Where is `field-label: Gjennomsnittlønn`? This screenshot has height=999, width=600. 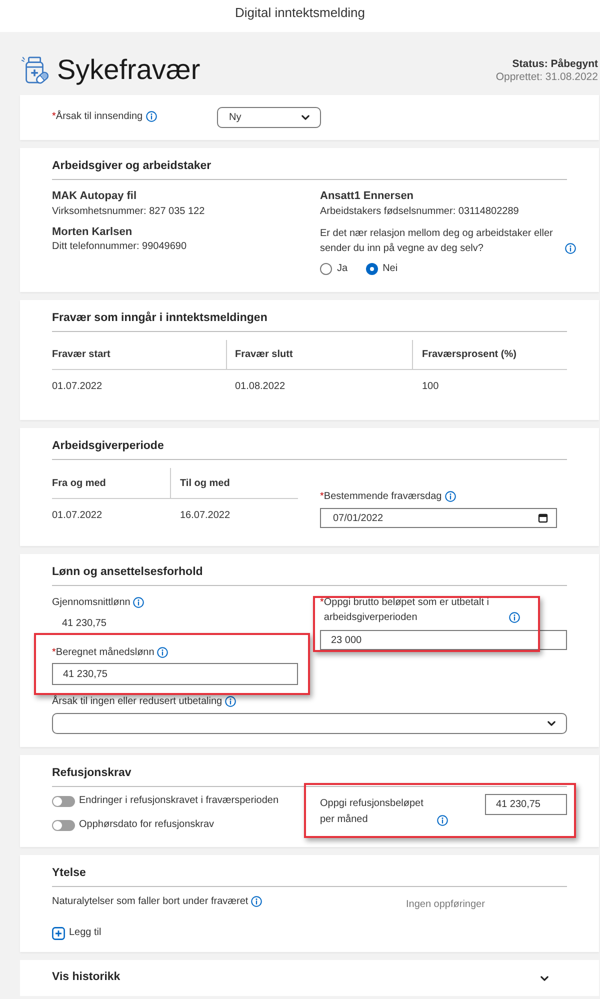
field-label: Gjennomsnittlønn is located at coordinates (91, 603).